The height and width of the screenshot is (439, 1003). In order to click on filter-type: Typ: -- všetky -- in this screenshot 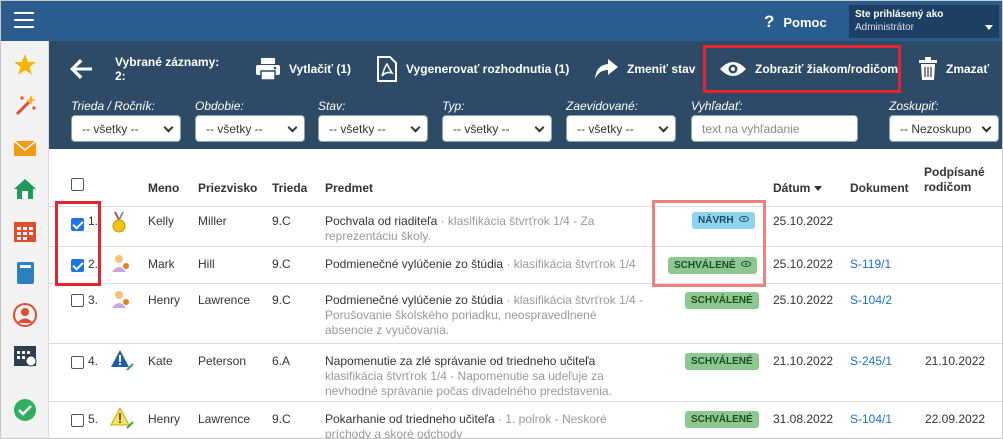, I will do `click(497, 120)`.